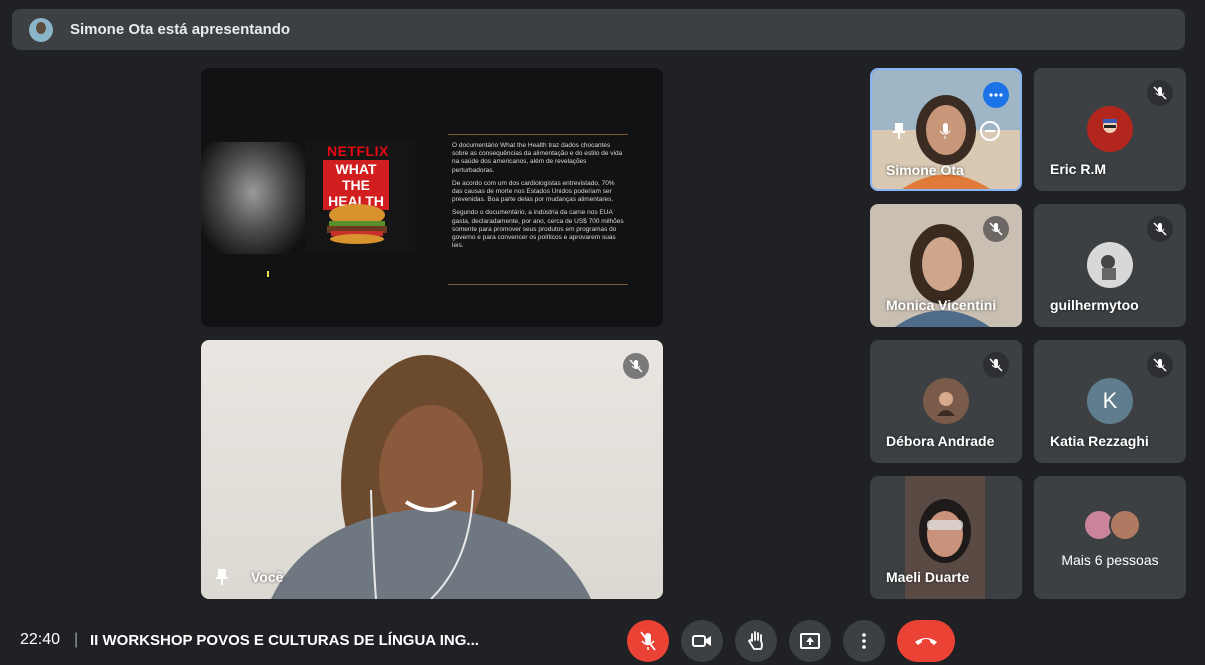  I want to click on camera-icon, so click(701, 641).